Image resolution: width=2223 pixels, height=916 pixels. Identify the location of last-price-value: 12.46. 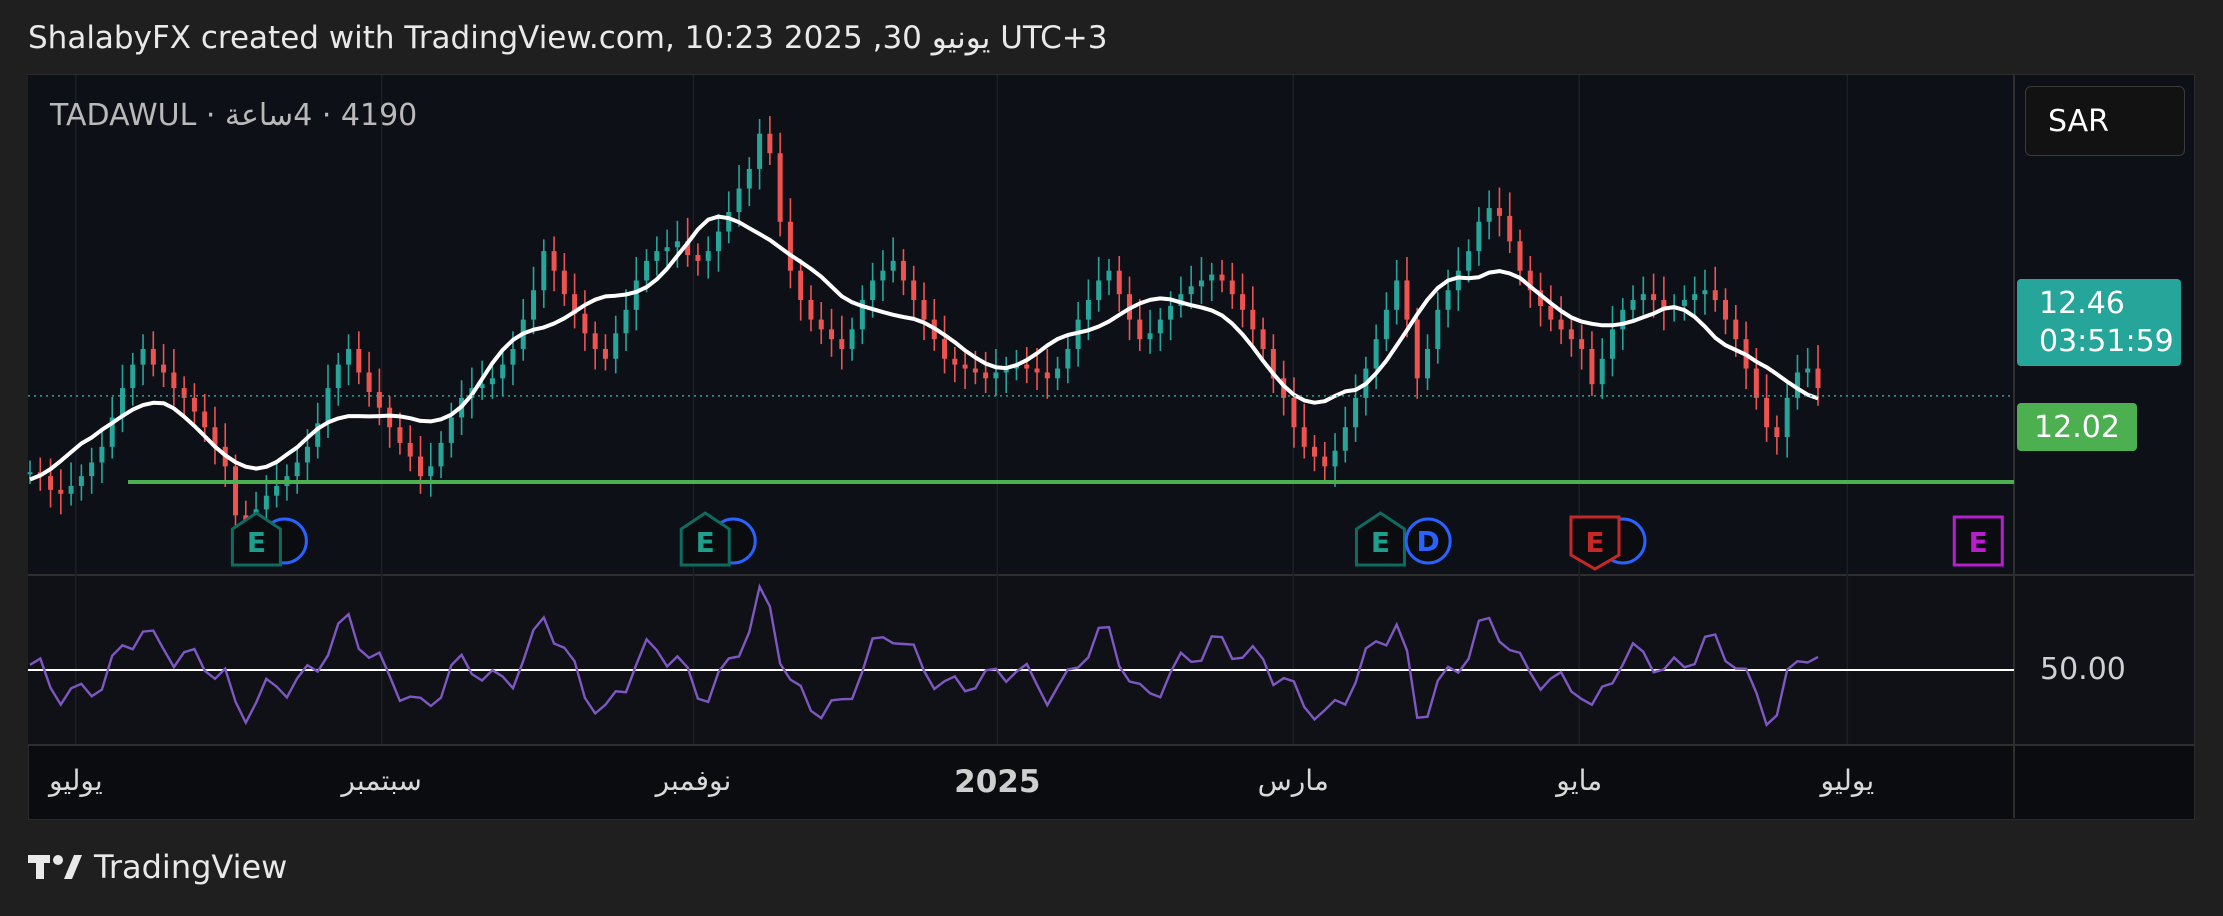
(2082, 303).